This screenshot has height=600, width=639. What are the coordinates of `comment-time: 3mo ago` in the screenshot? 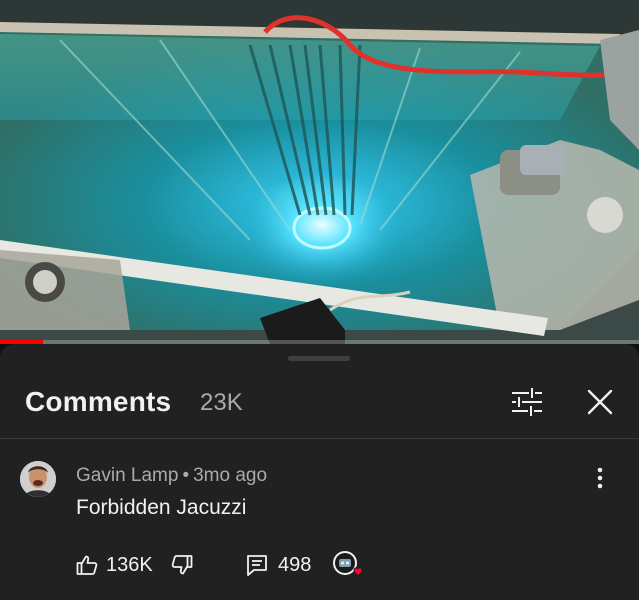 It's located at (230, 475).